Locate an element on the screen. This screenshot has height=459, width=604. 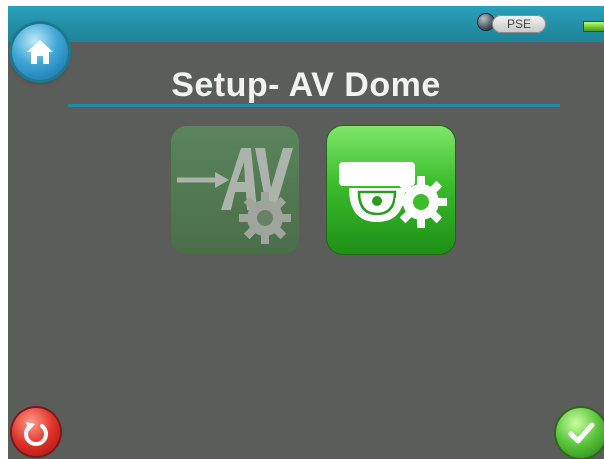
home-icon is located at coordinates (40, 52).